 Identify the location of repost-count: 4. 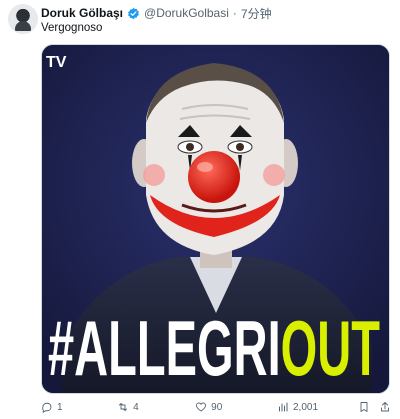
(136, 407).